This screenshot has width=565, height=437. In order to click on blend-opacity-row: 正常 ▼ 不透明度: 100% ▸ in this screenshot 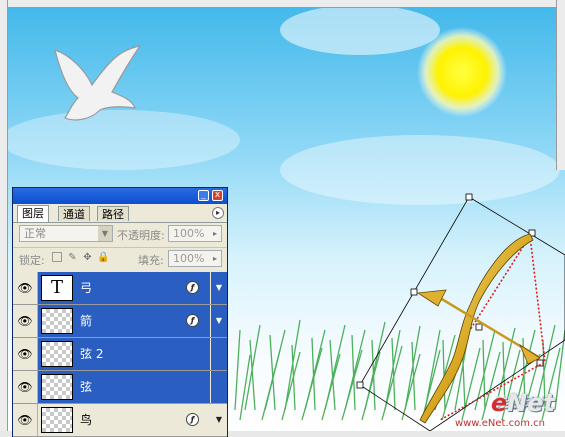, I will do `click(120, 235)`.